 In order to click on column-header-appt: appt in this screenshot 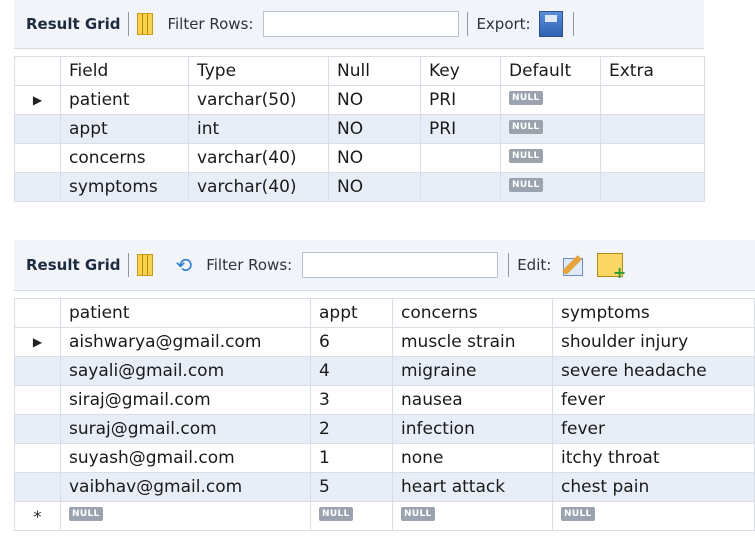, I will do `click(351, 313)`.